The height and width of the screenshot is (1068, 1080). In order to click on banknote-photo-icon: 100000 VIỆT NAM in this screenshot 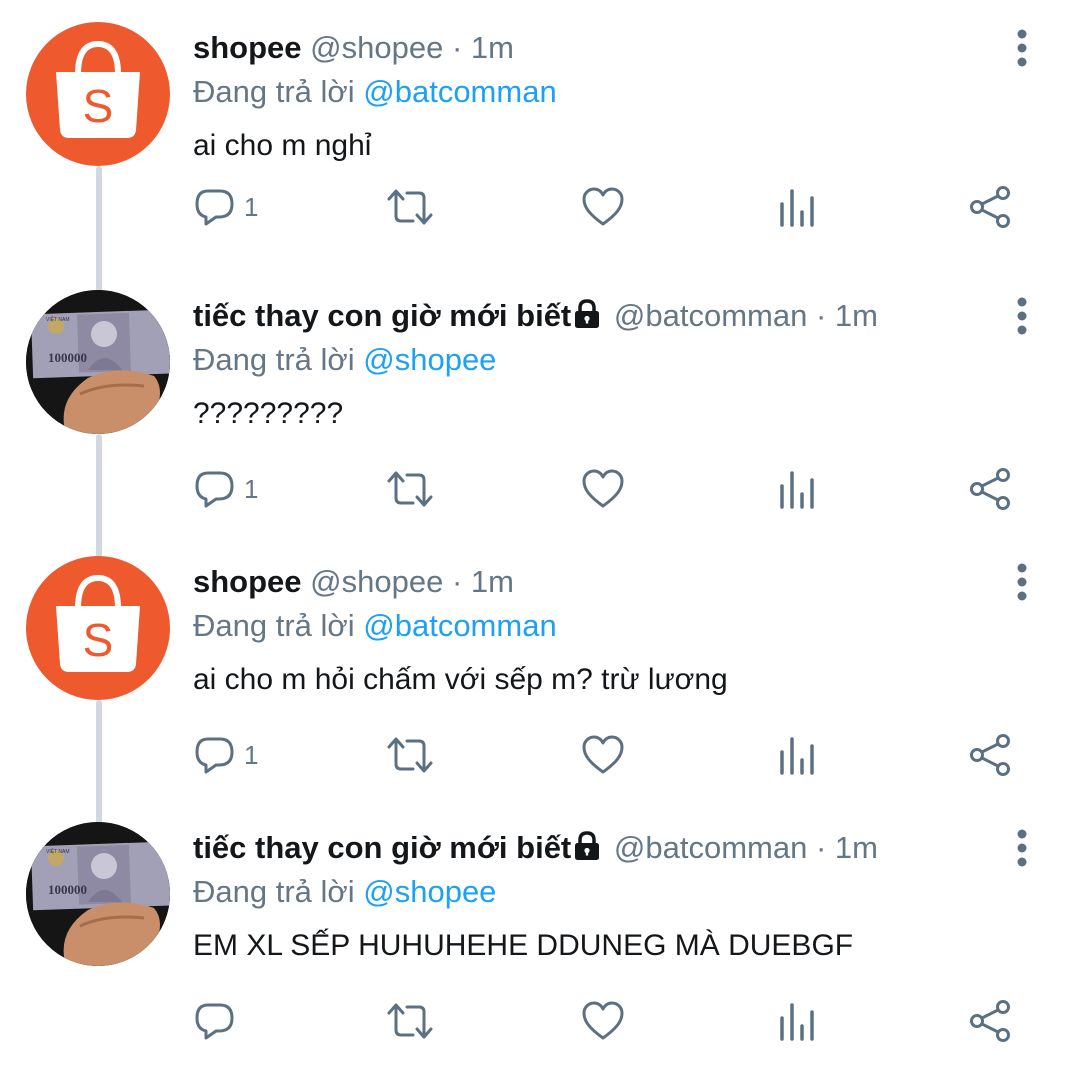, I will do `click(98, 894)`.